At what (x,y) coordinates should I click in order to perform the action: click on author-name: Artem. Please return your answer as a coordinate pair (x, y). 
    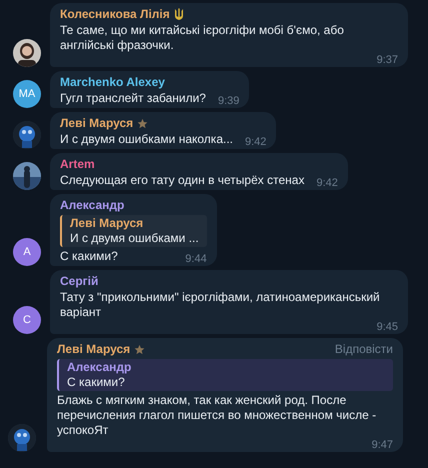
    Looking at the image, I should click on (77, 164).